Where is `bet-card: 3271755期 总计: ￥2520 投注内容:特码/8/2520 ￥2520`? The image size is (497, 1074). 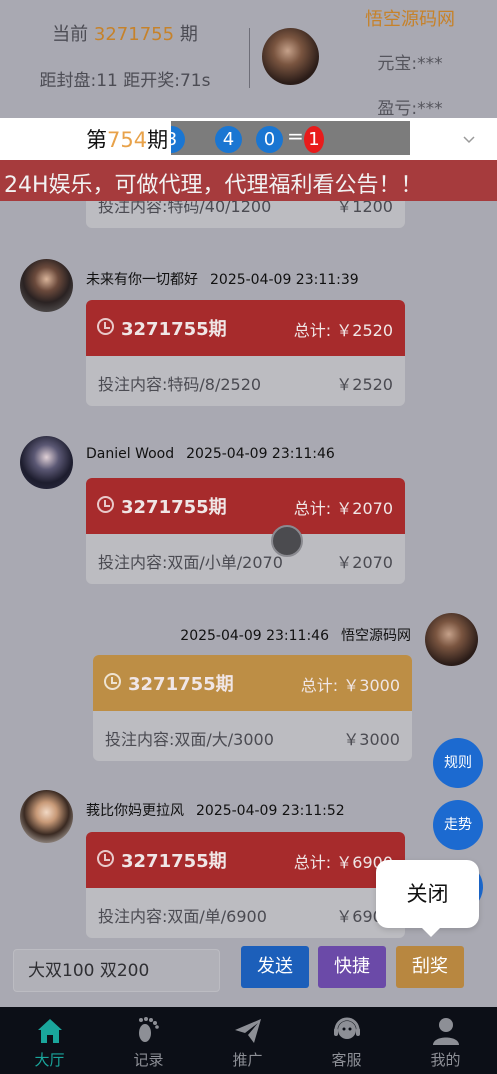
bet-card: 3271755期 总计: ￥2520 投注内容:特码/8/2520 ￥2520 is located at coordinates (245, 353).